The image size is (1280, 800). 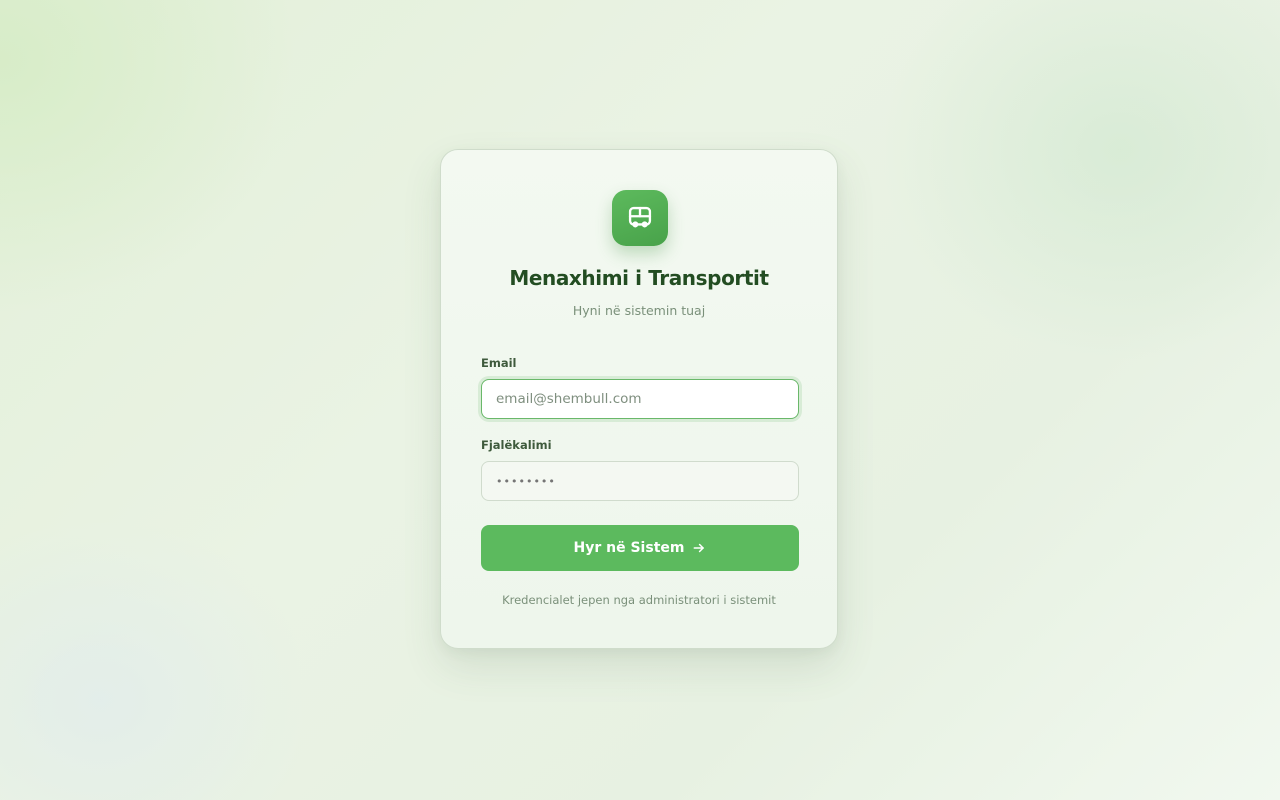 I want to click on bus-icon, so click(x=640, y=218).